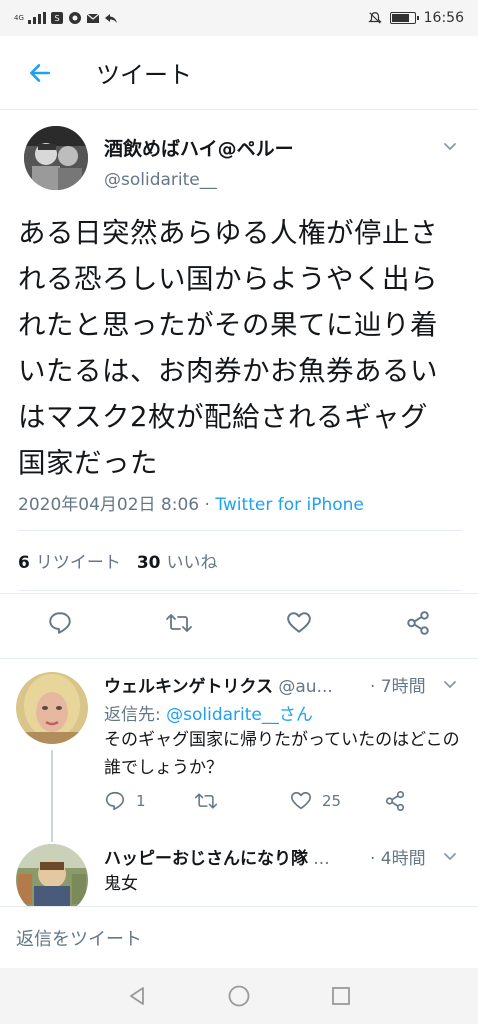 Image resolution: width=478 pixels, height=1024 pixels. I want to click on reply-avatar, so click(52, 708).